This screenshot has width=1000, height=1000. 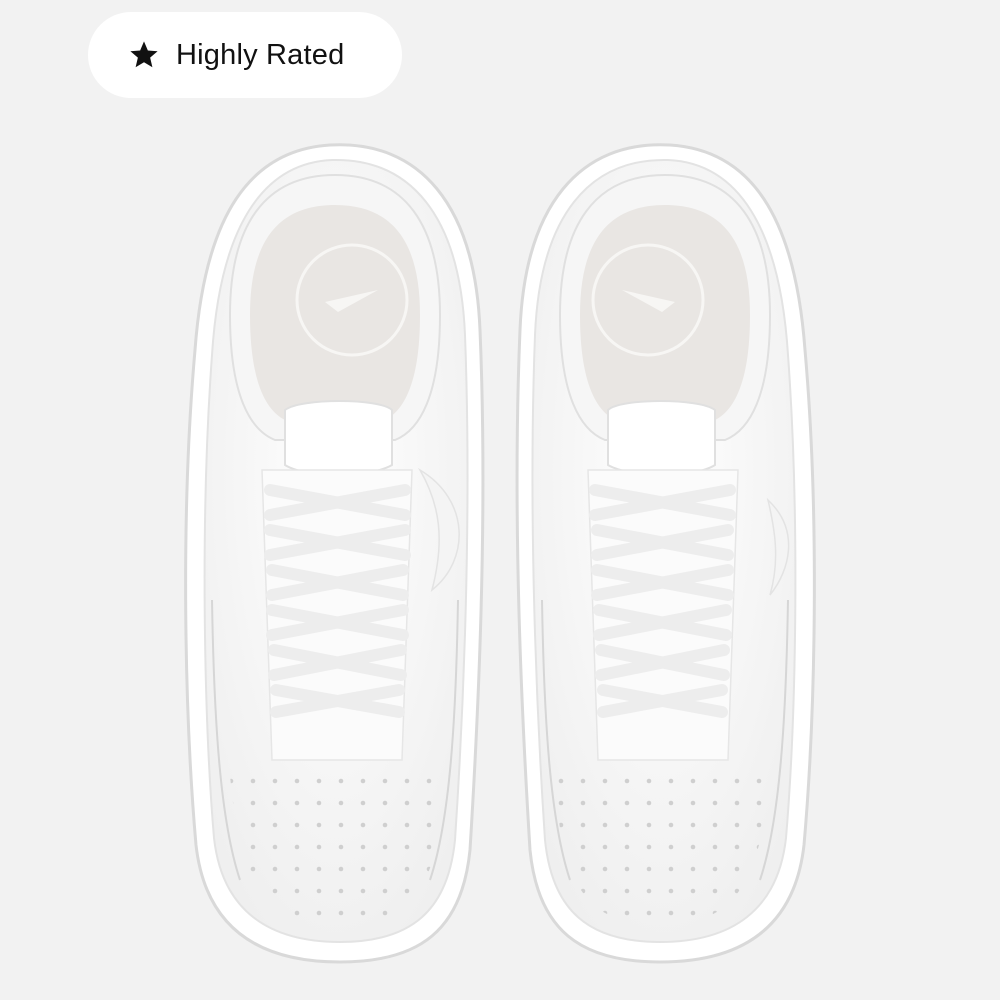 I want to click on highly-rated-badge: Highly Rated, so click(x=245, y=55).